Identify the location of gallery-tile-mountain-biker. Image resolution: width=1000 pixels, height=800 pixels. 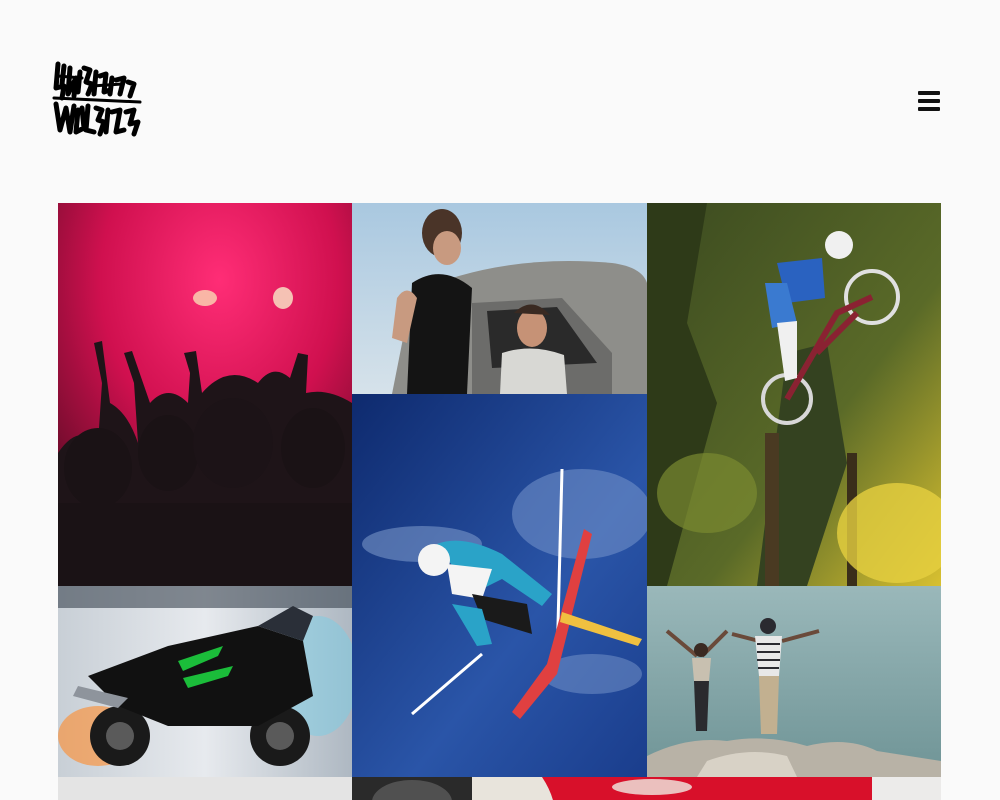
(794, 394).